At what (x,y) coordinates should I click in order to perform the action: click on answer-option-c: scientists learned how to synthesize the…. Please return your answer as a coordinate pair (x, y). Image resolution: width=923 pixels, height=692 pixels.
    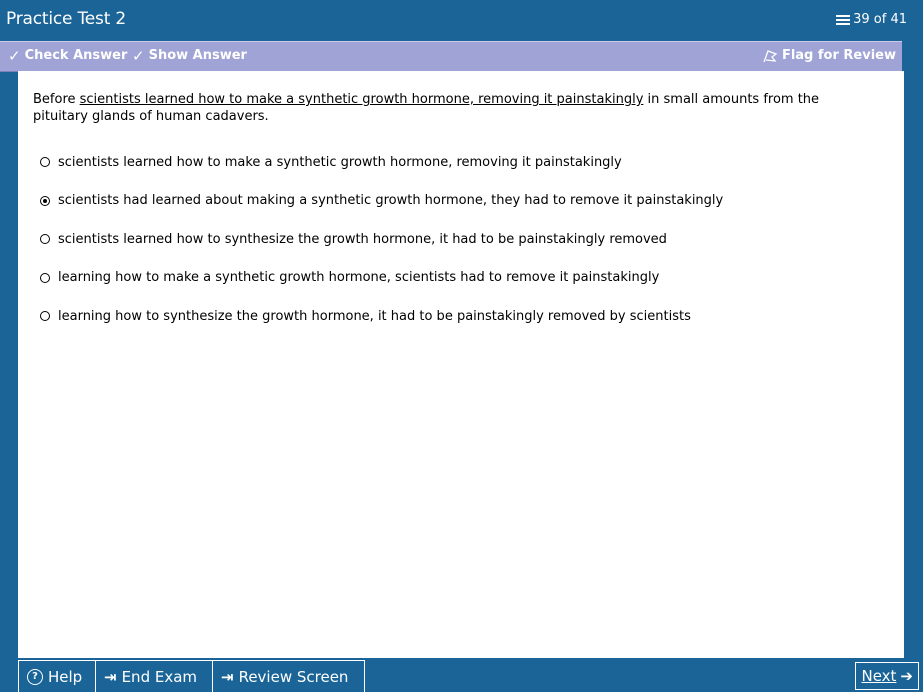
    Looking at the image, I should click on (465, 239).